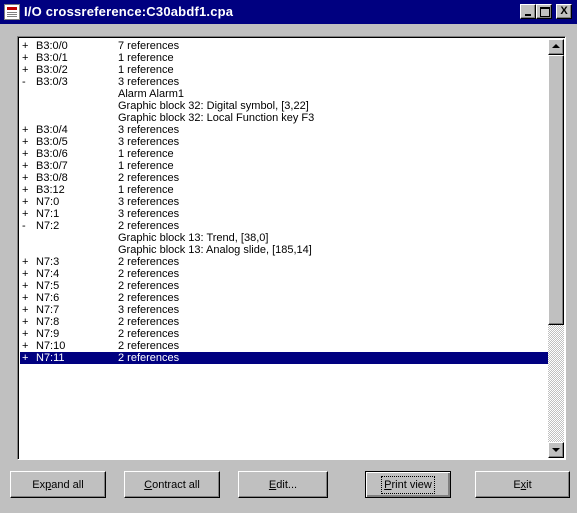 This screenshot has width=577, height=513. What do you see at coordinates (288, 12) in the screenshot?
I see `title-bar: I/O crossreference:C30abdf1.cpa X` at bounding box center [288, 12].